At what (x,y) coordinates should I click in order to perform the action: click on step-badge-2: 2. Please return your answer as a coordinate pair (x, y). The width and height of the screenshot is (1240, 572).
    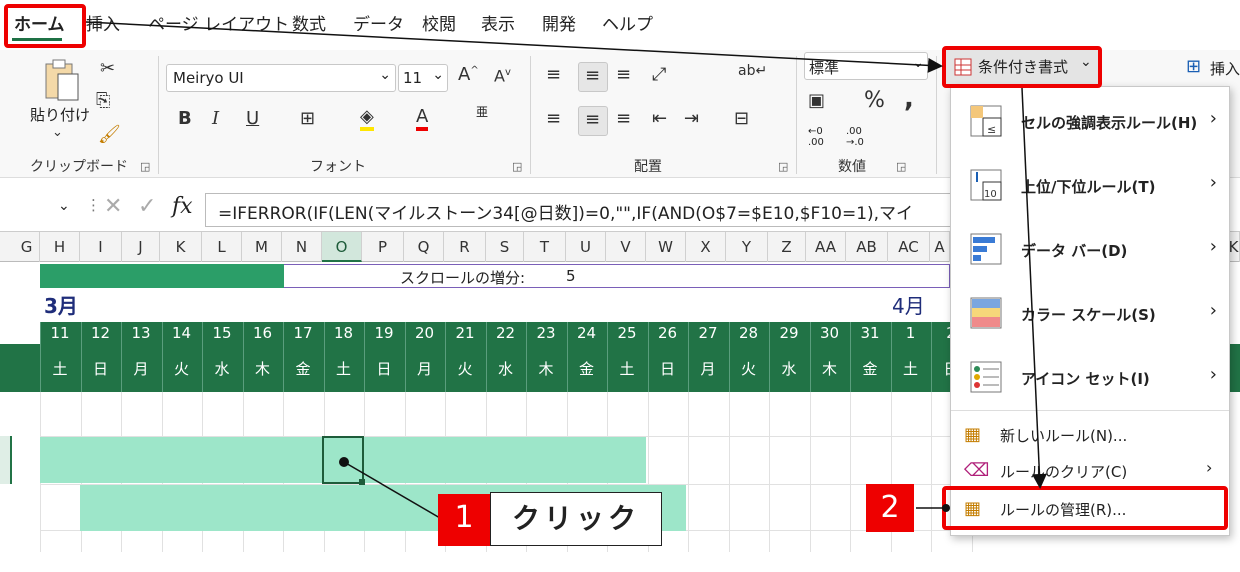
    Looking at the image, I should click on (890, 508).